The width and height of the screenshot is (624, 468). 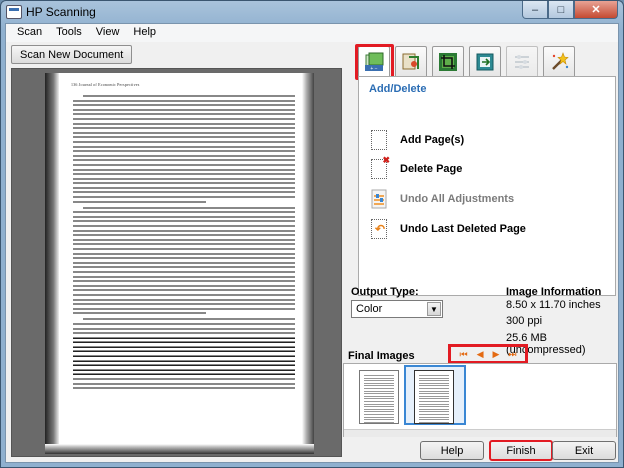 I want to click on undo-last-deleted-task: ↶ Undo Last Deleted Page, so click(x=448, y=229).